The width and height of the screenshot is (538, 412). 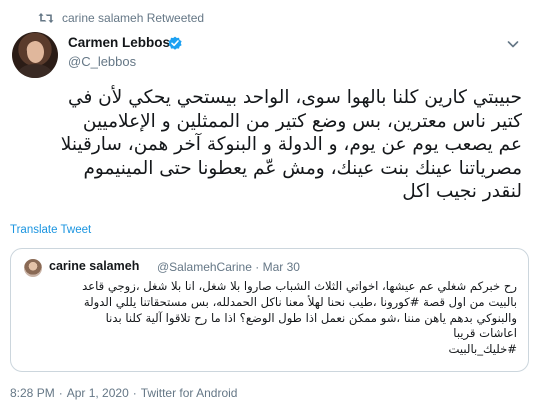 I want to click on retweet-icon, so click(x=46, y=18).